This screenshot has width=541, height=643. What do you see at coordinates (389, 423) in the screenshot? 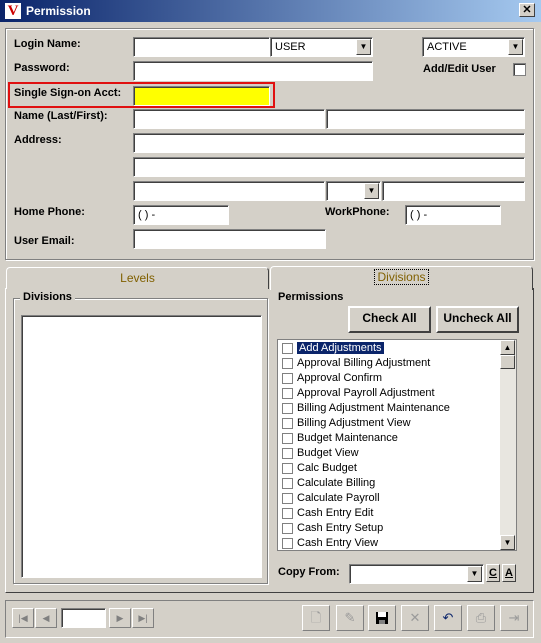
I see `list-item: Billing Adjustment View` at bounding box center [389, 423].